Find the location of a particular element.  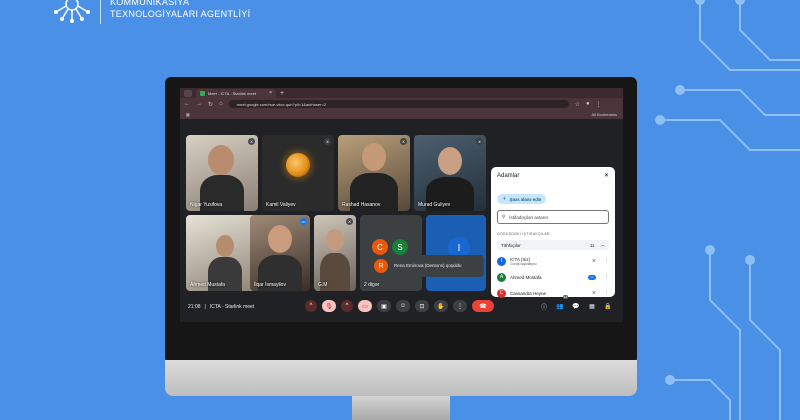

participant-tile: ••• İlqar İsmayilov is located at coordinates (280, 253).